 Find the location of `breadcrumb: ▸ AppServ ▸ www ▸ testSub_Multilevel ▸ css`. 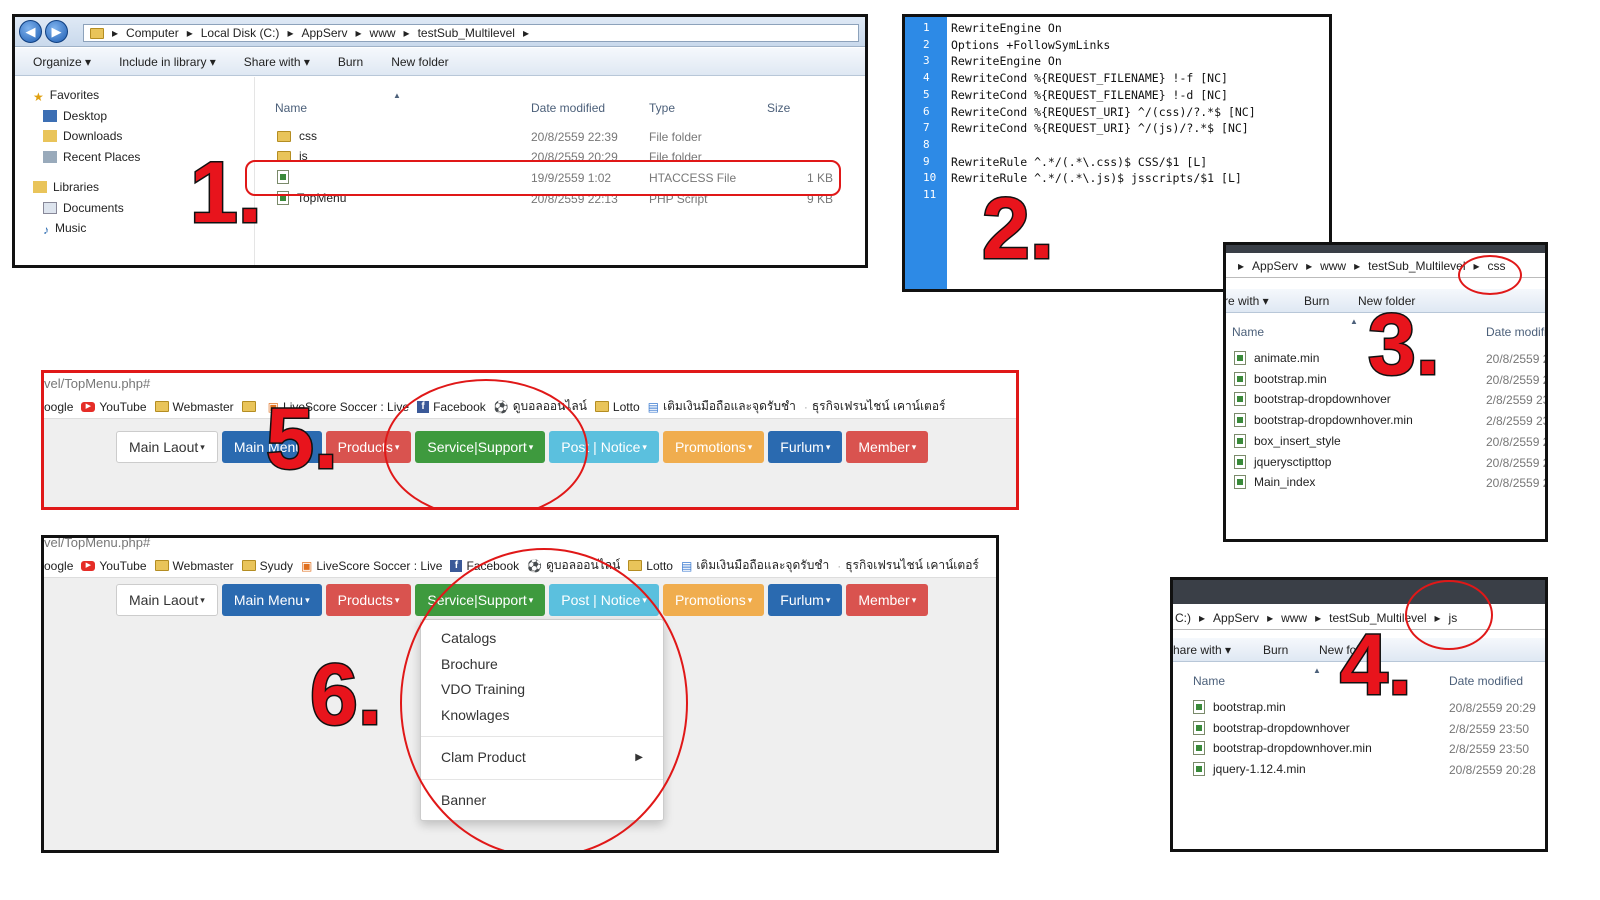

breadcrumb: ▸ AppServ ▸ www ▸ testSub_Multilevel ▸ css is located at coordinates (1385, 266).